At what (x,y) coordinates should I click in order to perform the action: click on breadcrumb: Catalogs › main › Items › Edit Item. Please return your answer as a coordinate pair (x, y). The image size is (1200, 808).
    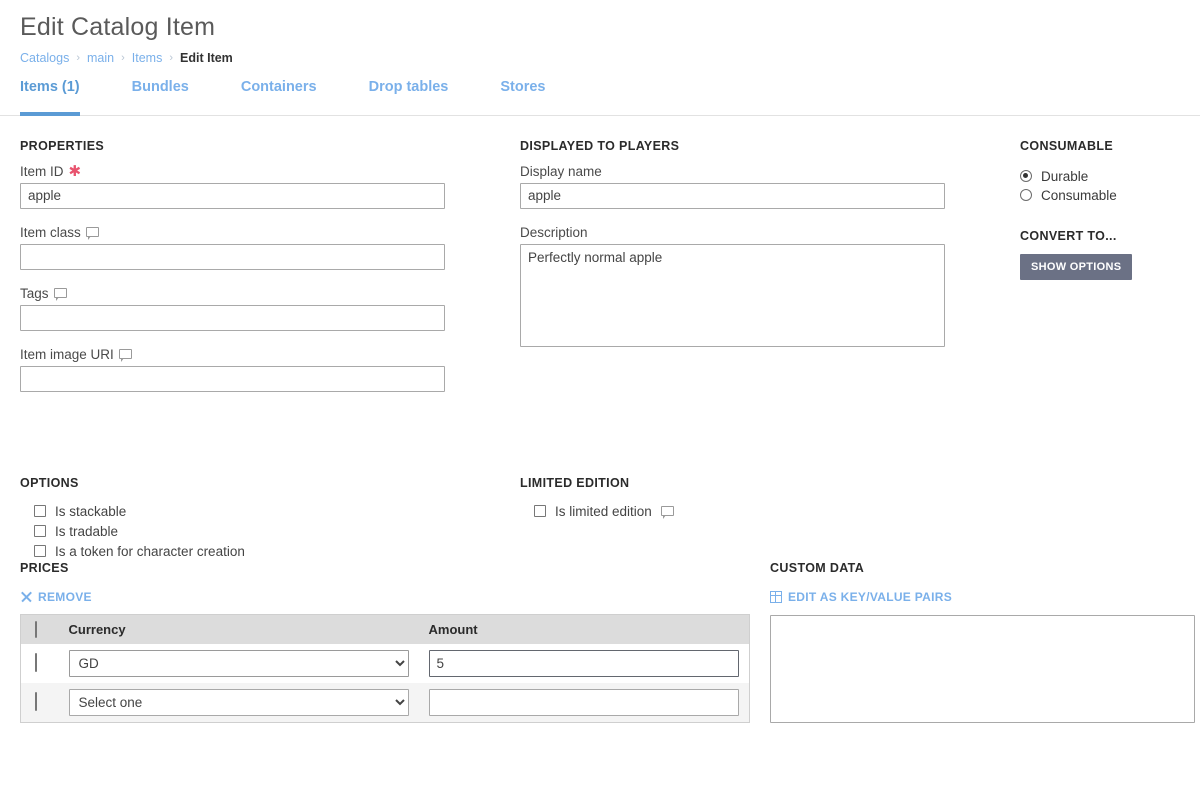
    Looking at the image, I should click on (610, 58).